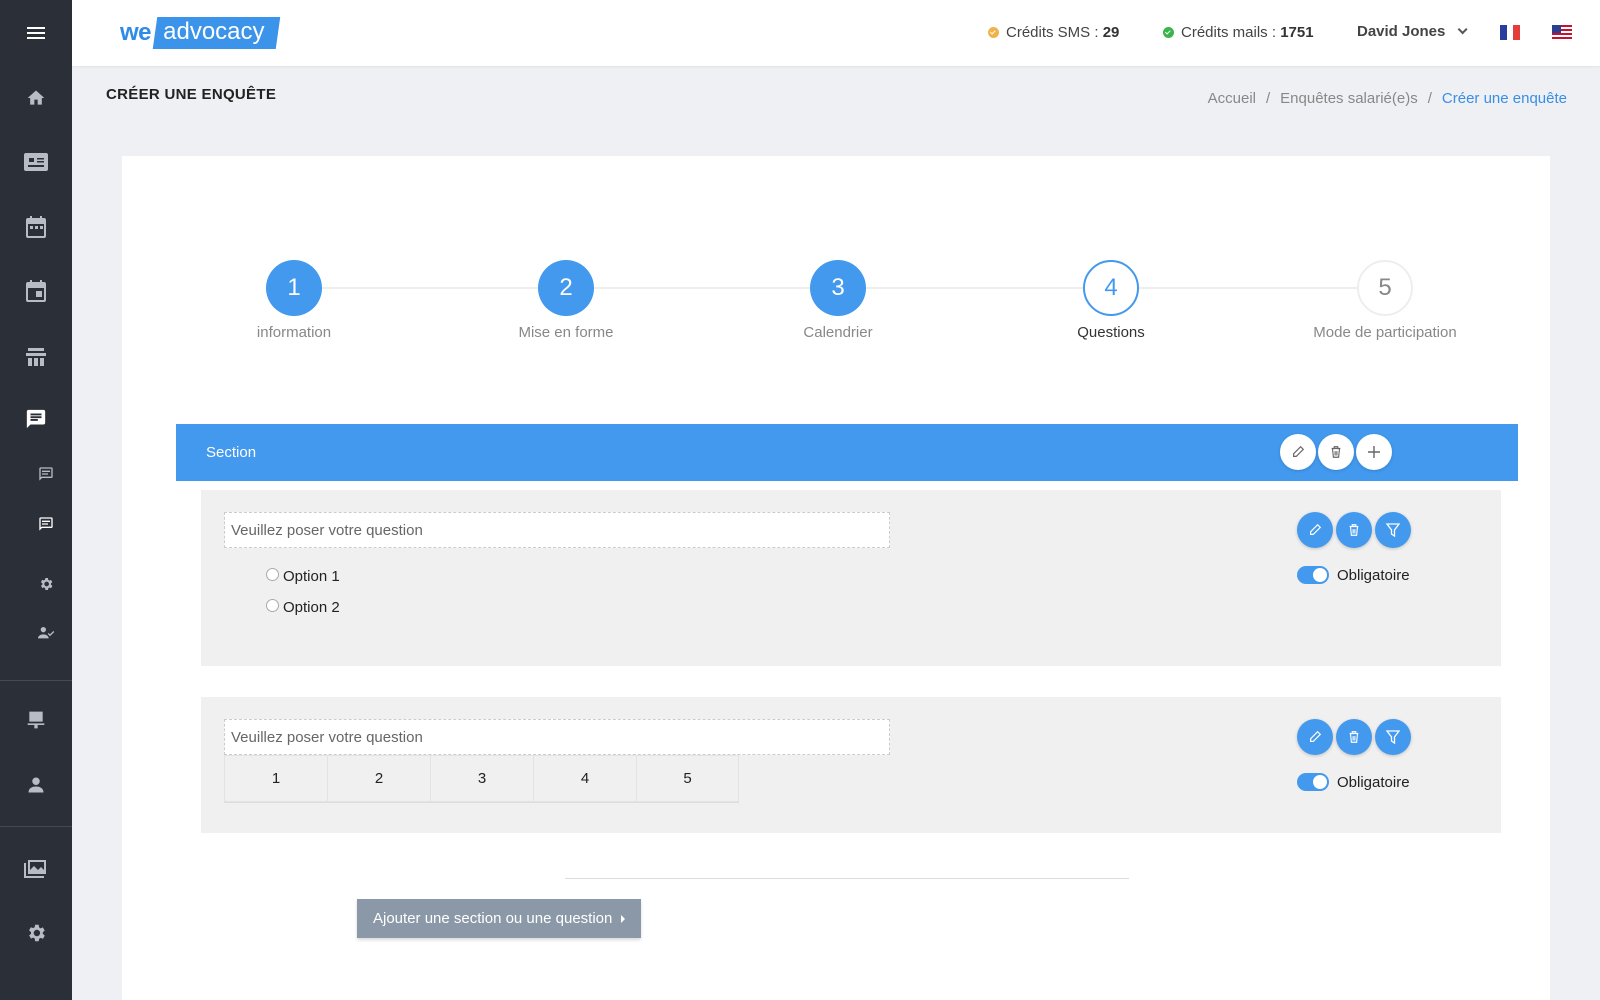 The width and height of the screenshot is (1600, 1000). What do you see at coordinates (566, 288) in the screenshot?
I see `step-number: 2` at bounding box center [566, 288].